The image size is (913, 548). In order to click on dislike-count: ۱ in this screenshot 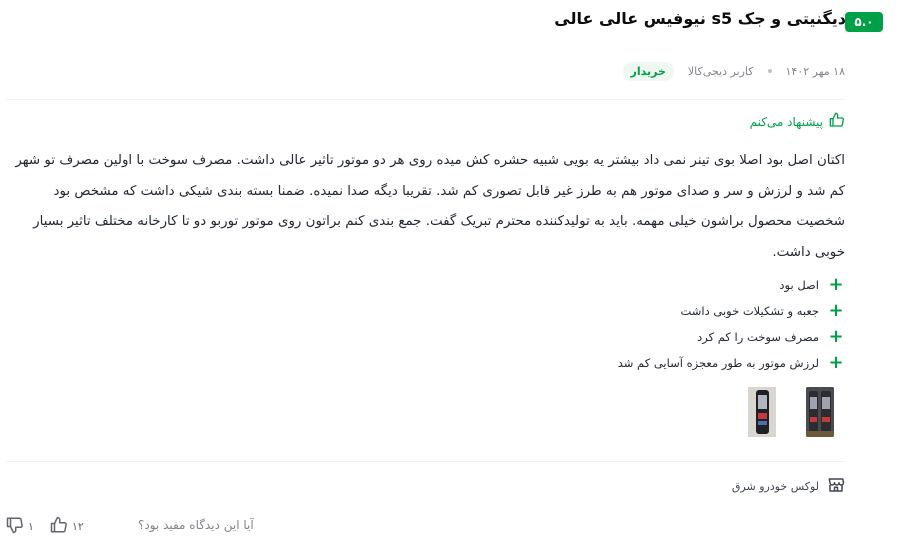, I will do `click(31, 526)`.